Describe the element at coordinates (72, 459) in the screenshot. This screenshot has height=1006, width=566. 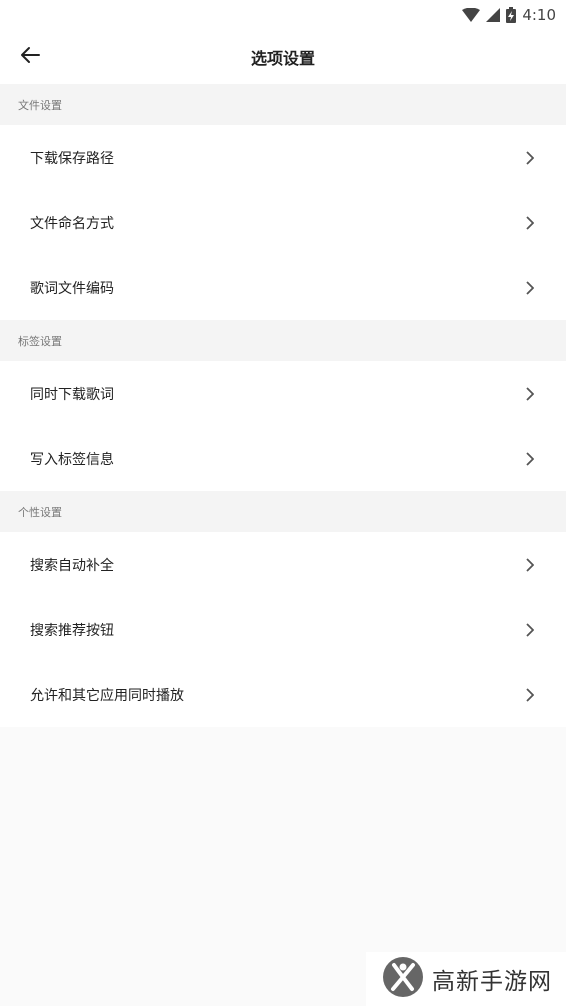
I see `item-label: 写入标签信息` at that location.